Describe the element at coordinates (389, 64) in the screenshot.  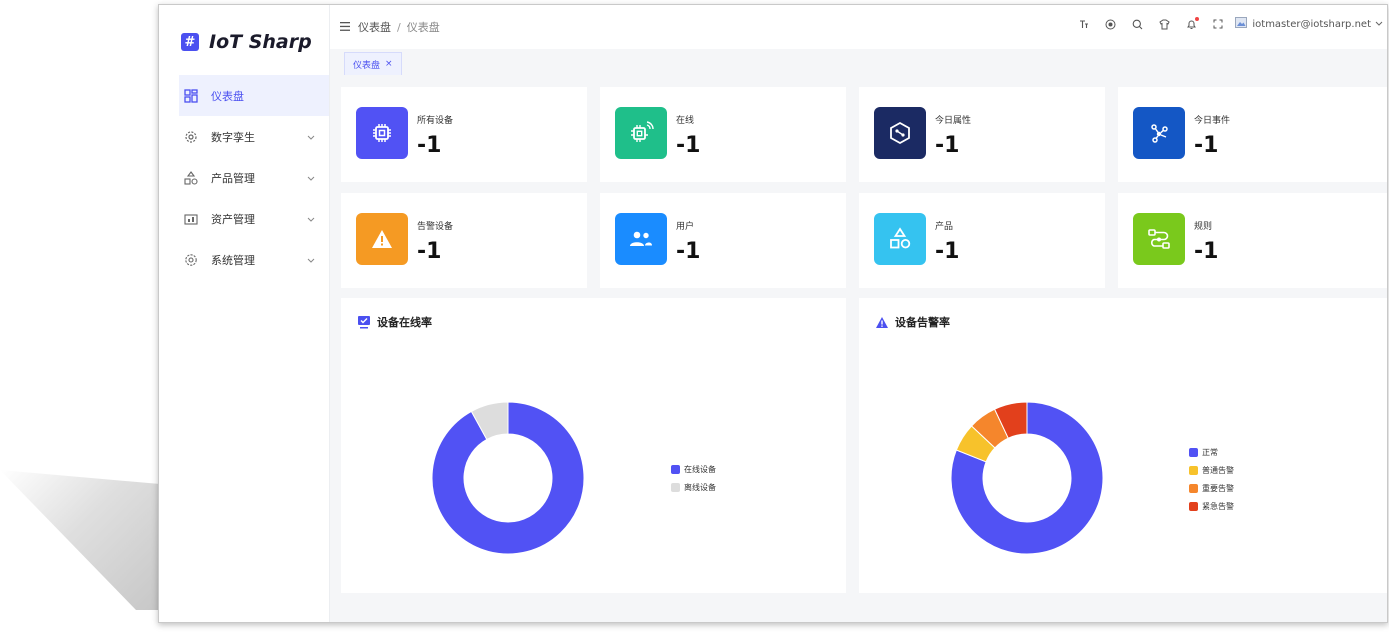
I see `close-icon: ×` at that location.